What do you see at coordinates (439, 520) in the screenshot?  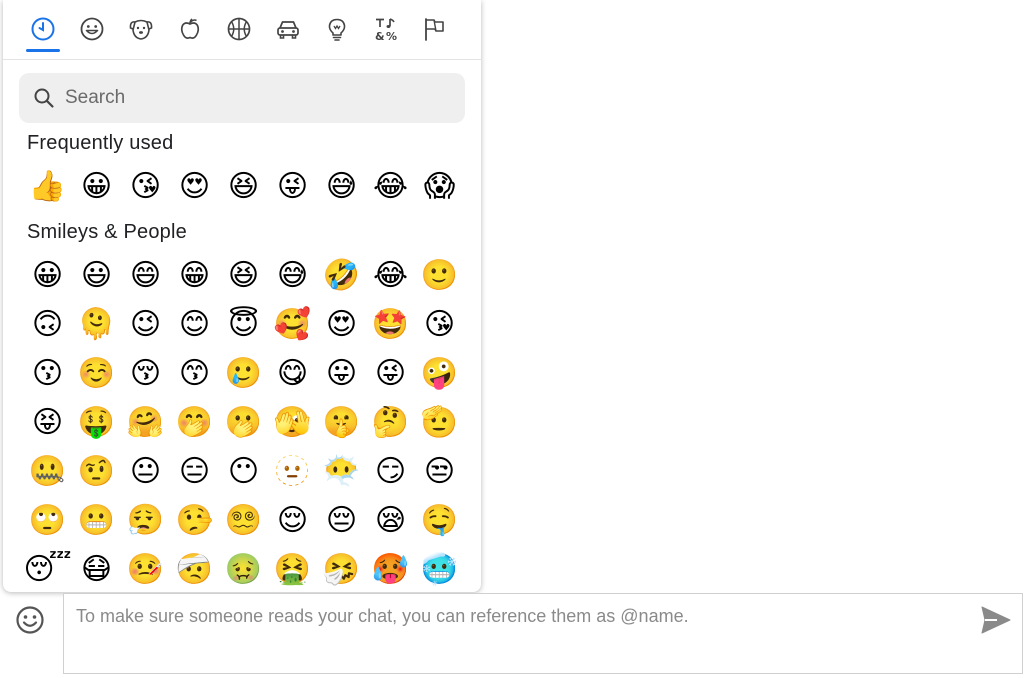 I see `emoji-button: 🤤` at bounding box center [439, 520].